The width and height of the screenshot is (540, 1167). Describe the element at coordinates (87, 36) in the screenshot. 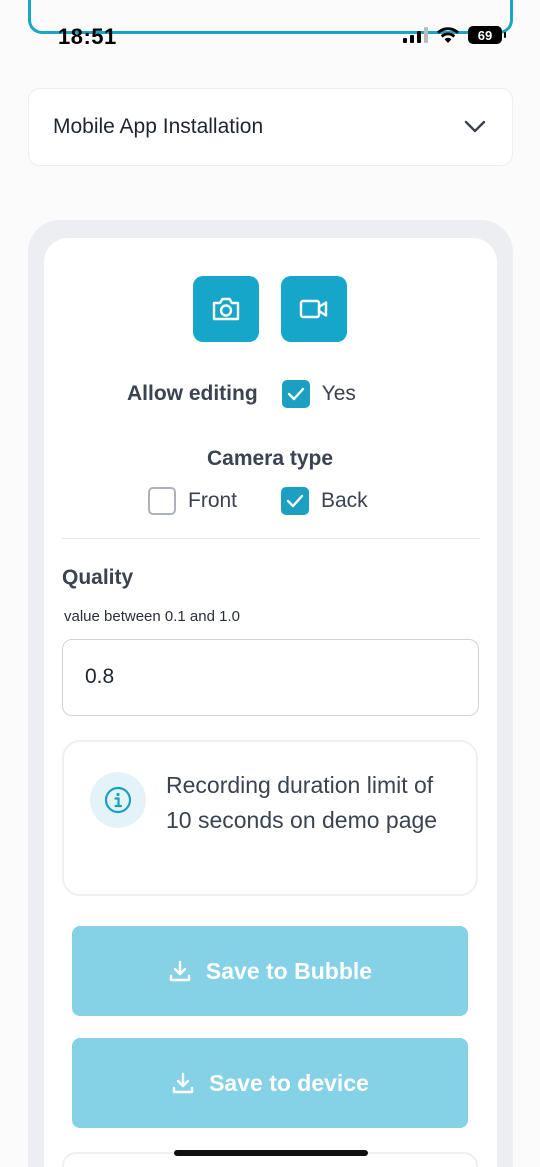

I see `status-time: 18:51` at that location.